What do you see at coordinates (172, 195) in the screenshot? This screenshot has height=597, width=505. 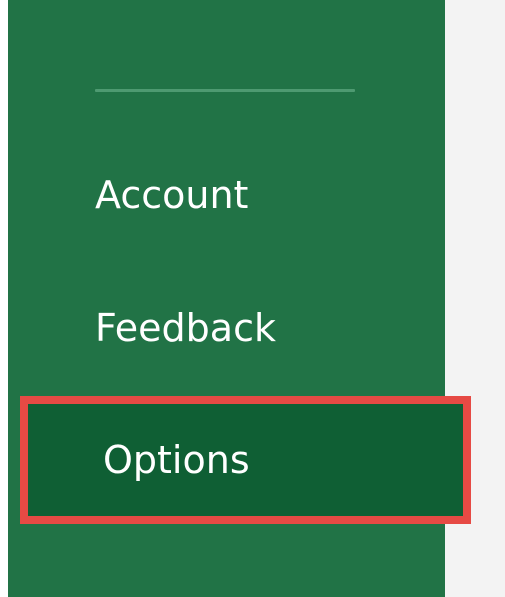 I see `sidebar-item-label: Account` at bounding box center [172, 195].